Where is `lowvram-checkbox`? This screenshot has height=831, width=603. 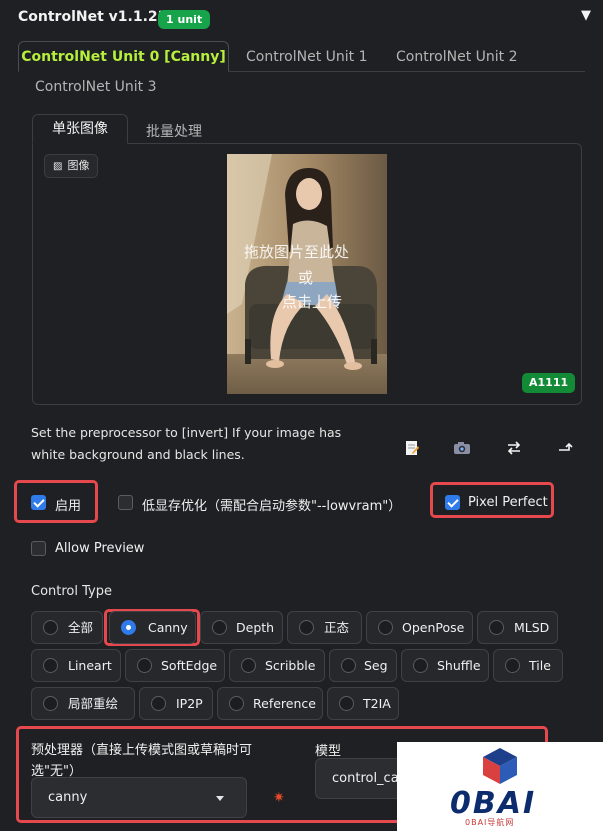 lowvram-checkbox is located at coordinates (125, 502).